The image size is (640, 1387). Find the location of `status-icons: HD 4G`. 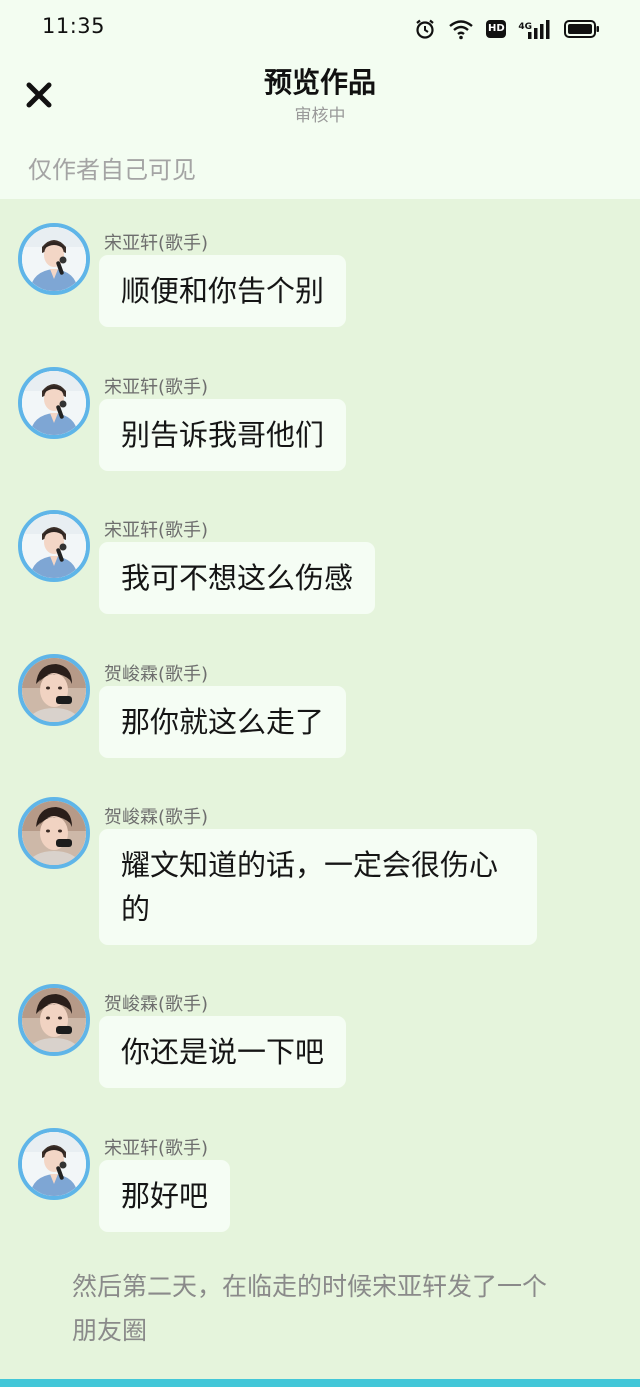

status-icons: HD 4G is located at coordinates (507, 29).